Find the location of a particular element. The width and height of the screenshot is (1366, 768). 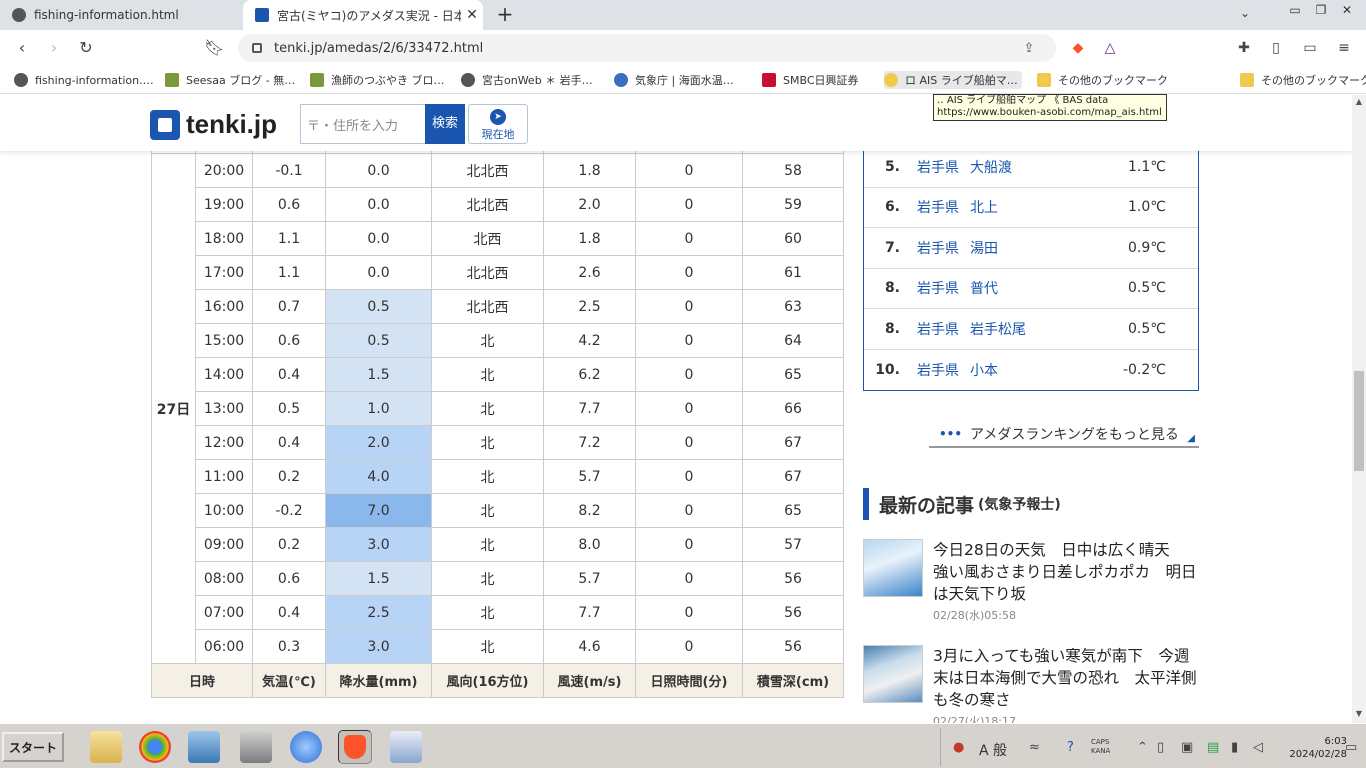

ranking-station: 湯田 is located at coordinates (1030, 248).